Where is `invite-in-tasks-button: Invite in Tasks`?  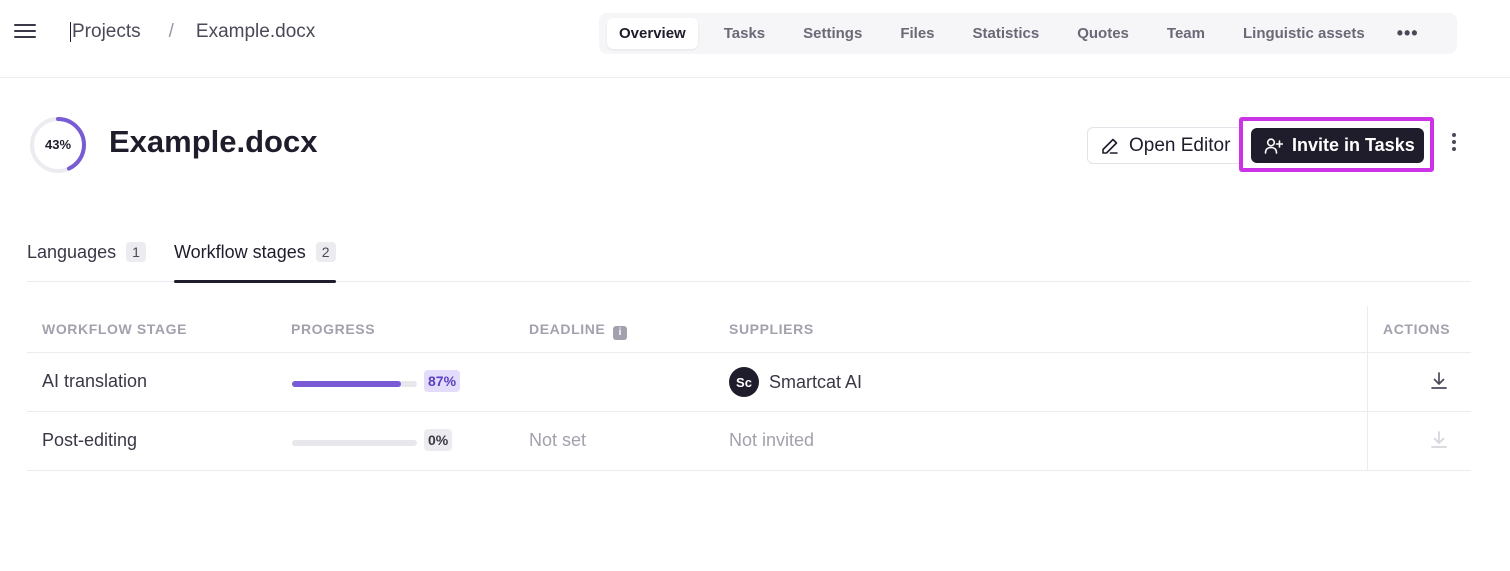 invite-in-tasks-button: Invite in Tasks is located at coordinates (1337, 145).